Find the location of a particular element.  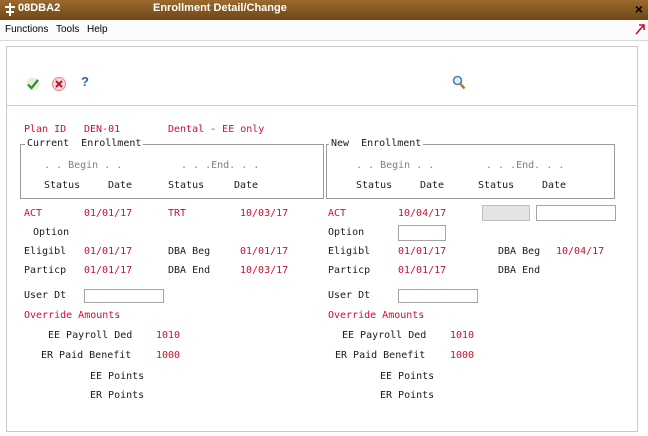

new-dba-beg-date: 10/04/17 is located at coordinates (580, 251).